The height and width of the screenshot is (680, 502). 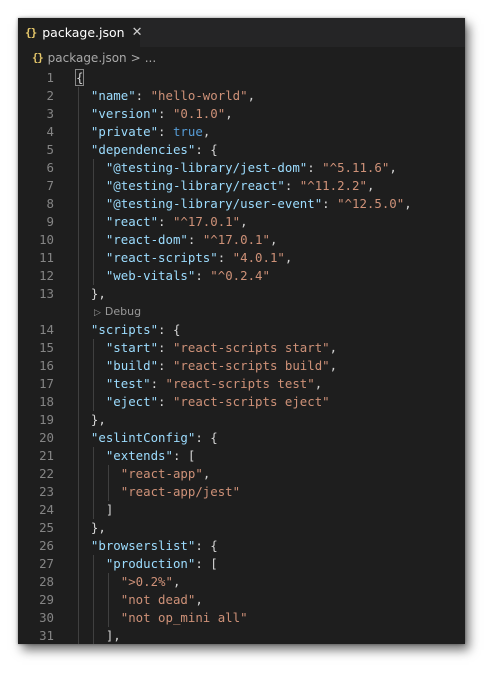 I want to click on code-line: 27 "production": [, so click(x=241, y=564).